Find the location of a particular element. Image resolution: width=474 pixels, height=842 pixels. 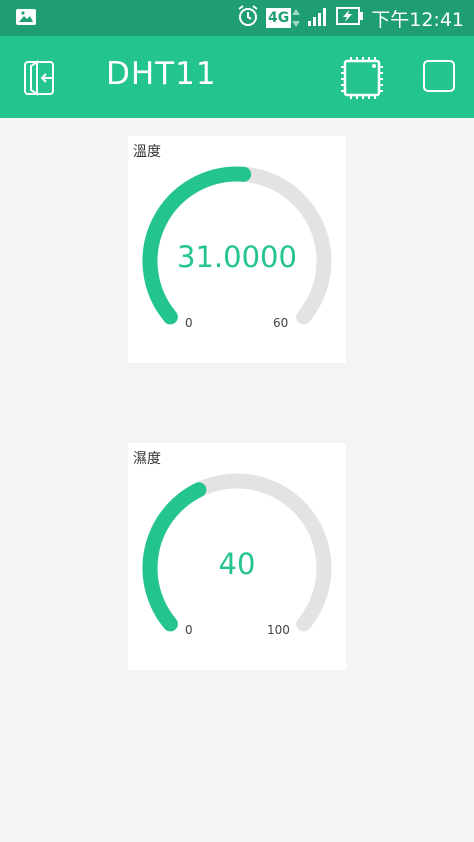

gauge-widget-temperature: 溫度 31.0000 0 60 is located at coordinates (237, 249).